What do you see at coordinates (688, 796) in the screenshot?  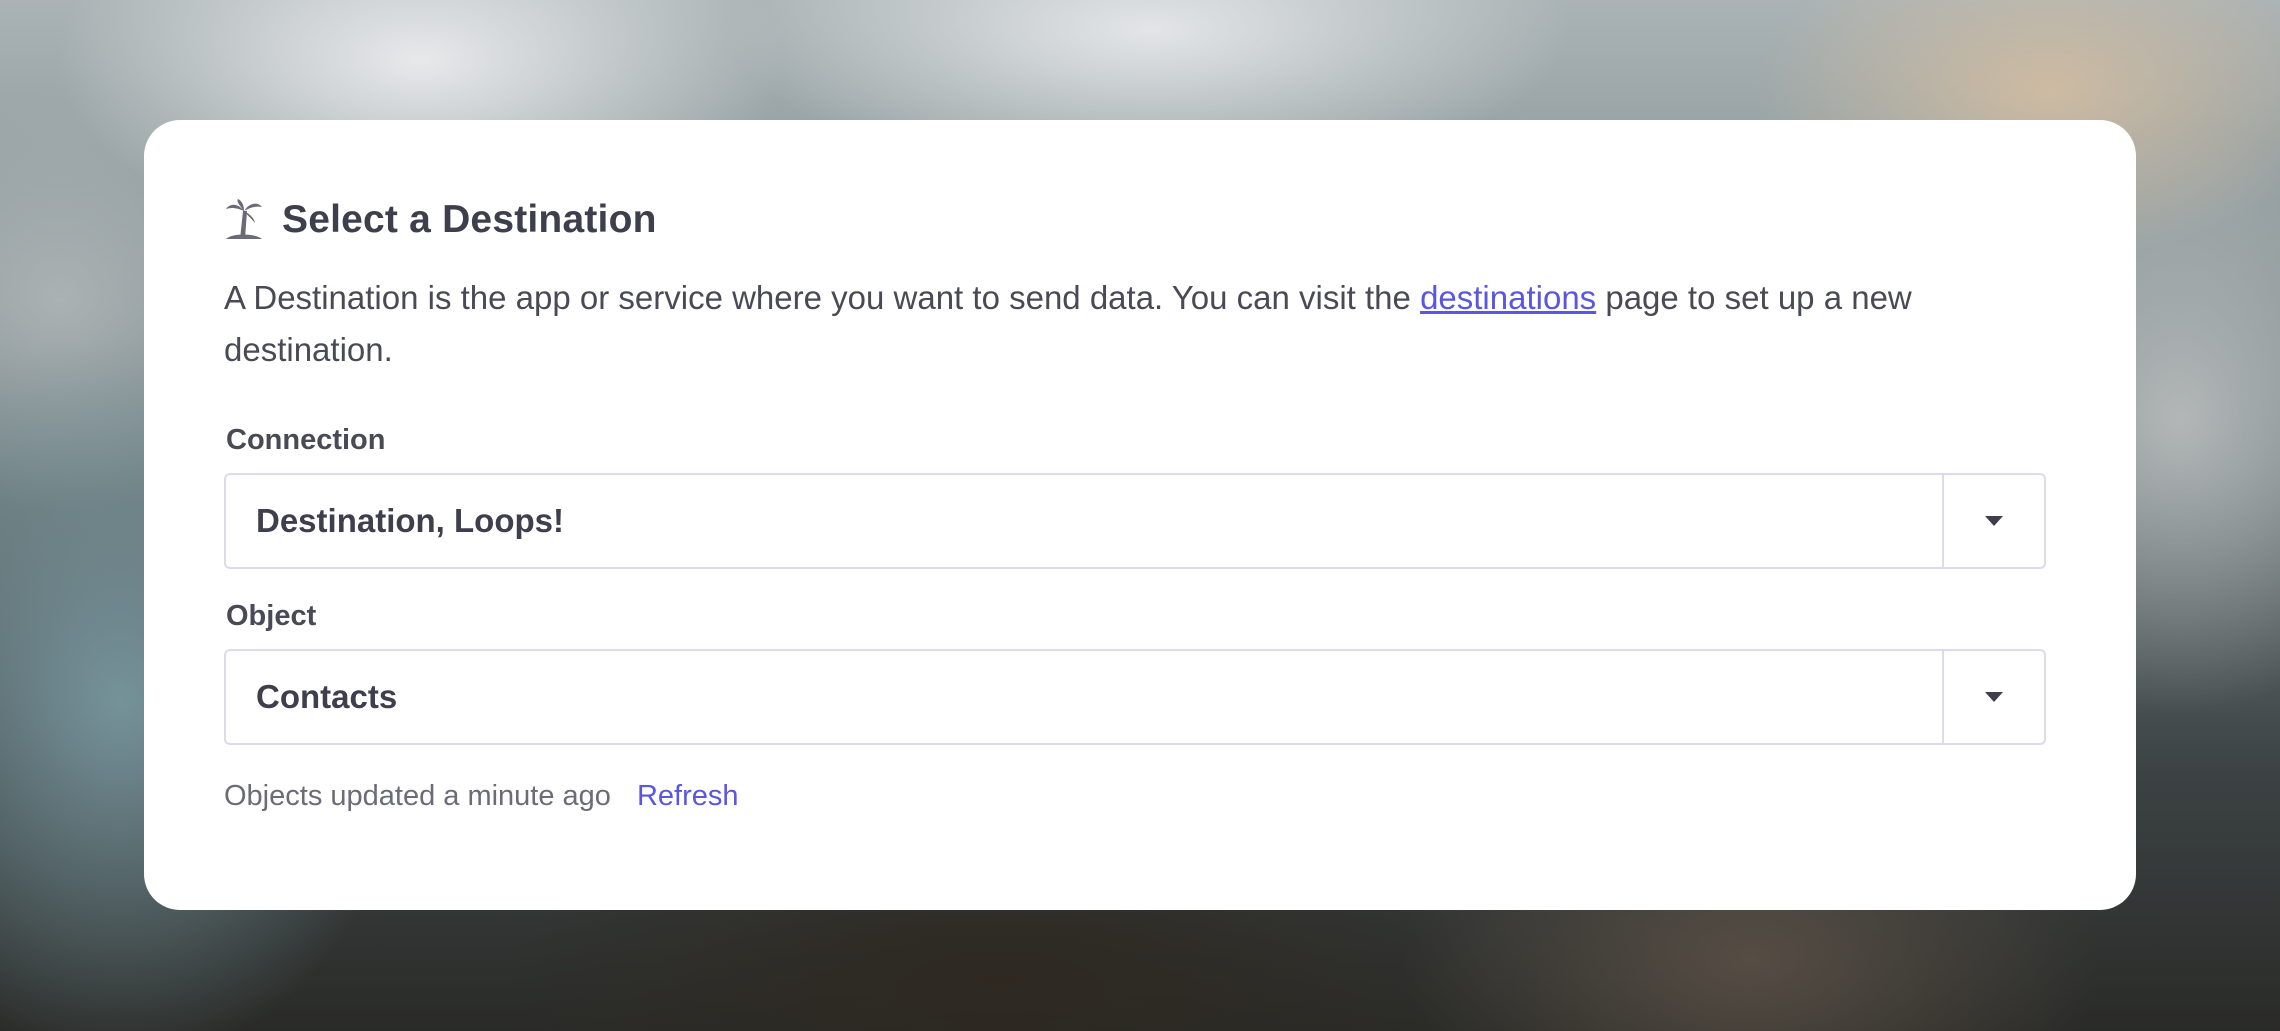 I see `refresh-button: Refresh` at bounding box center [688, 796].